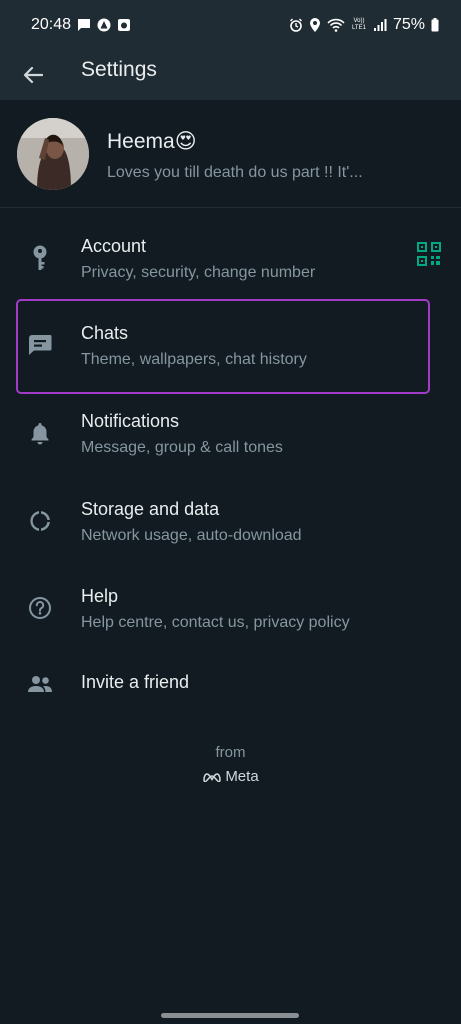  Describe the element at coordinates (152, 141) in the screenshot. I see `profile-name: Heema😍` at that location.